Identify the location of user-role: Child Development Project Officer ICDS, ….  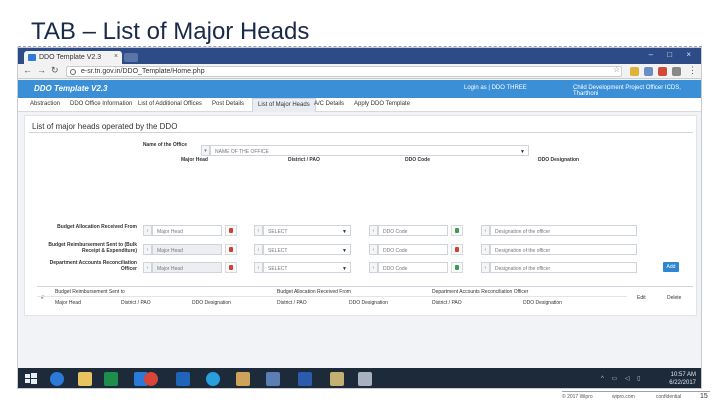
(637, 91).